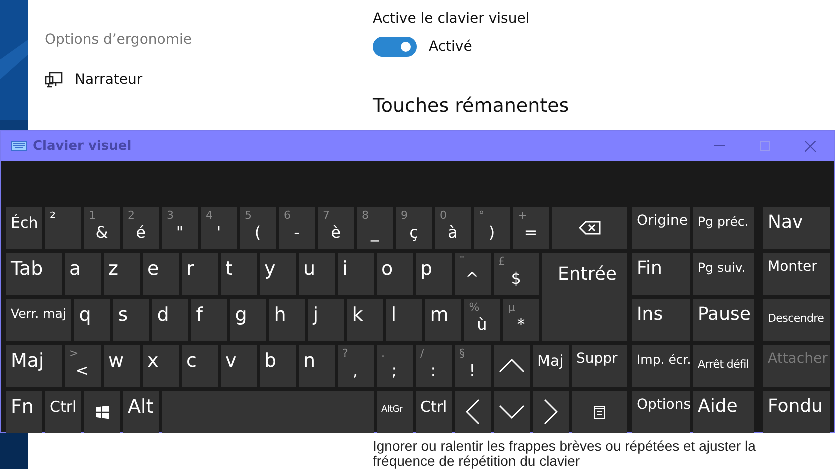 Image resolution: width=839 pixels, height=469 pixels. What do you see at coordinates (141, 412) in the screenshot?
I see `keyboard-key: Alt` at bounding box center [141, 412].